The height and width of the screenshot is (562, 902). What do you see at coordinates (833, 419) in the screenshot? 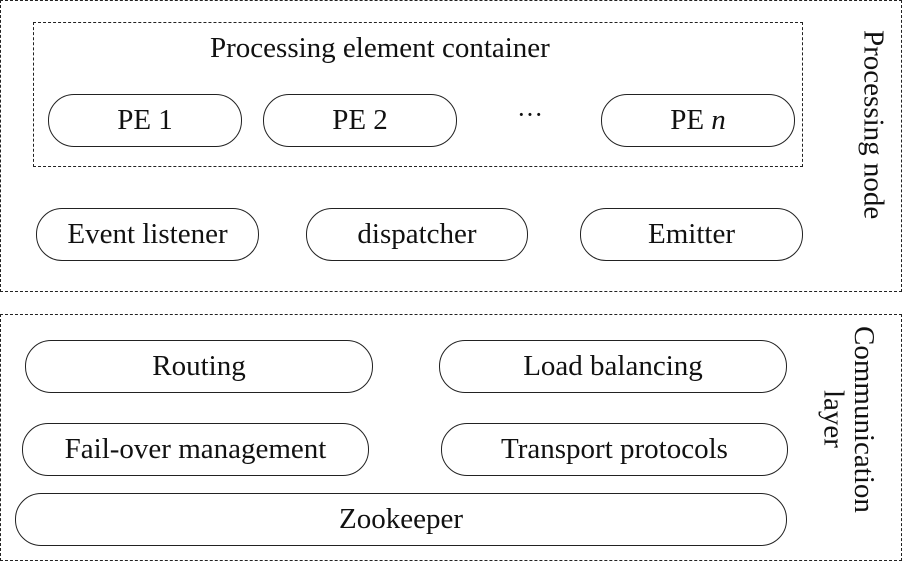
I see `communication-layer-label-line2: layer` at bounding box center [833, 419].